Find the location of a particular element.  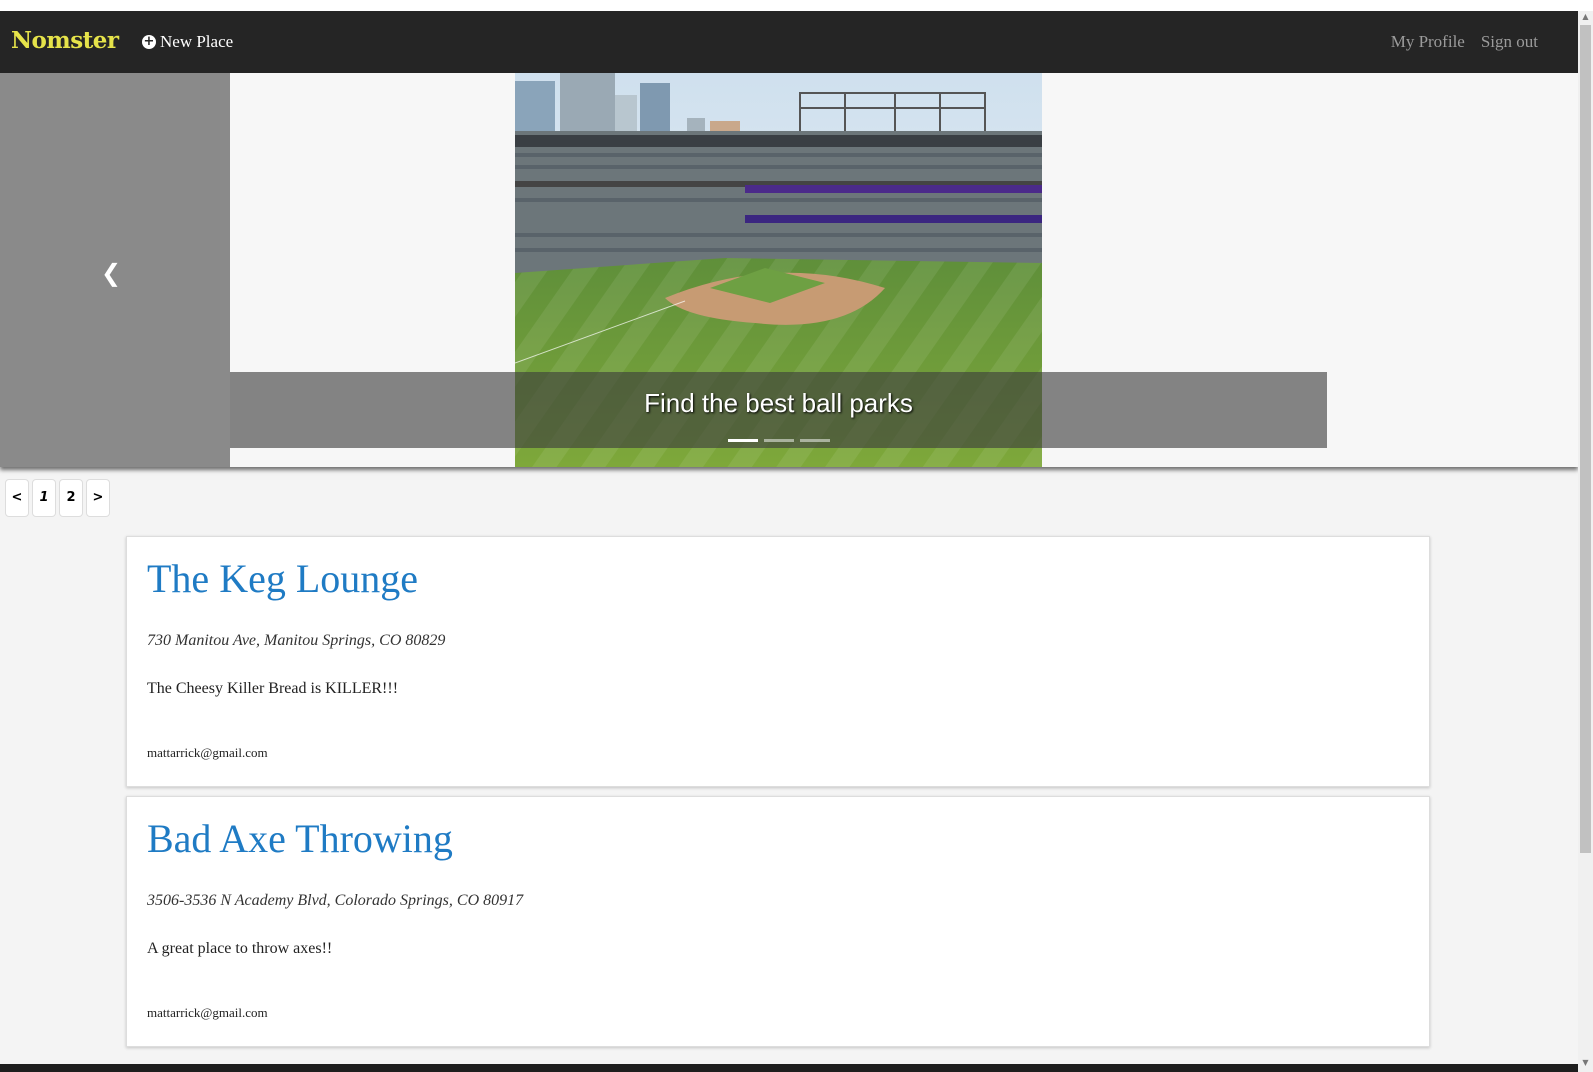

vertical-scrollbar: ▲ ▼ is located at coordinates (1585, 541).